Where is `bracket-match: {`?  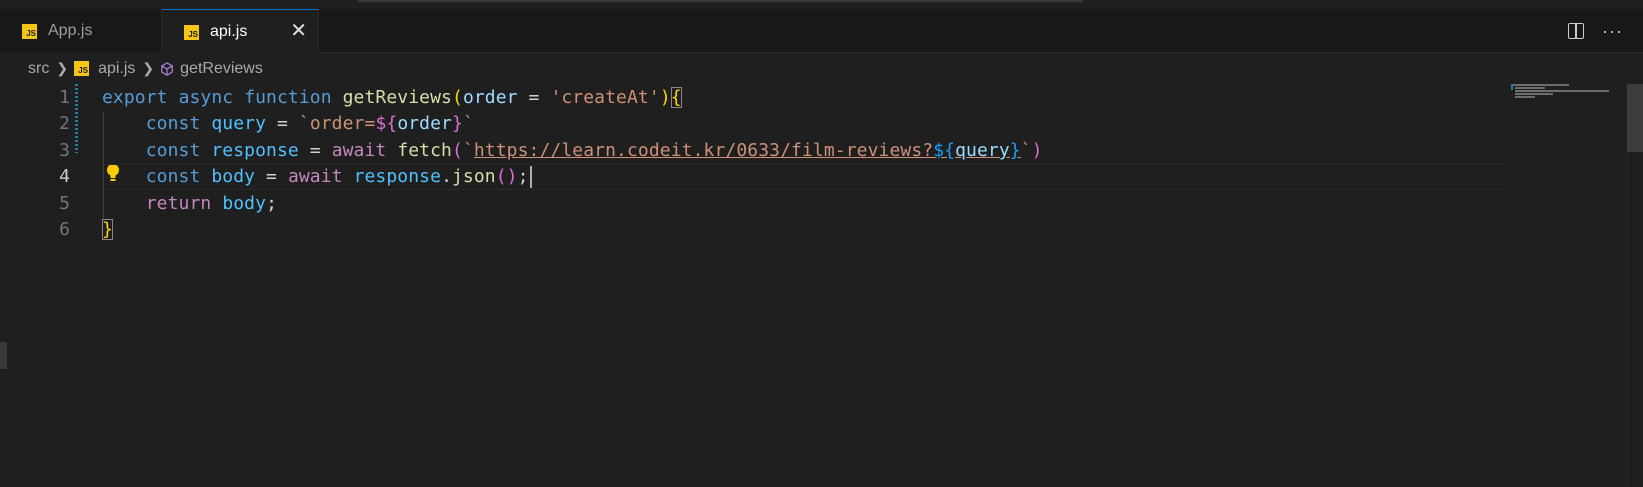
bracket-match: { is located at coordinates (676, 97).